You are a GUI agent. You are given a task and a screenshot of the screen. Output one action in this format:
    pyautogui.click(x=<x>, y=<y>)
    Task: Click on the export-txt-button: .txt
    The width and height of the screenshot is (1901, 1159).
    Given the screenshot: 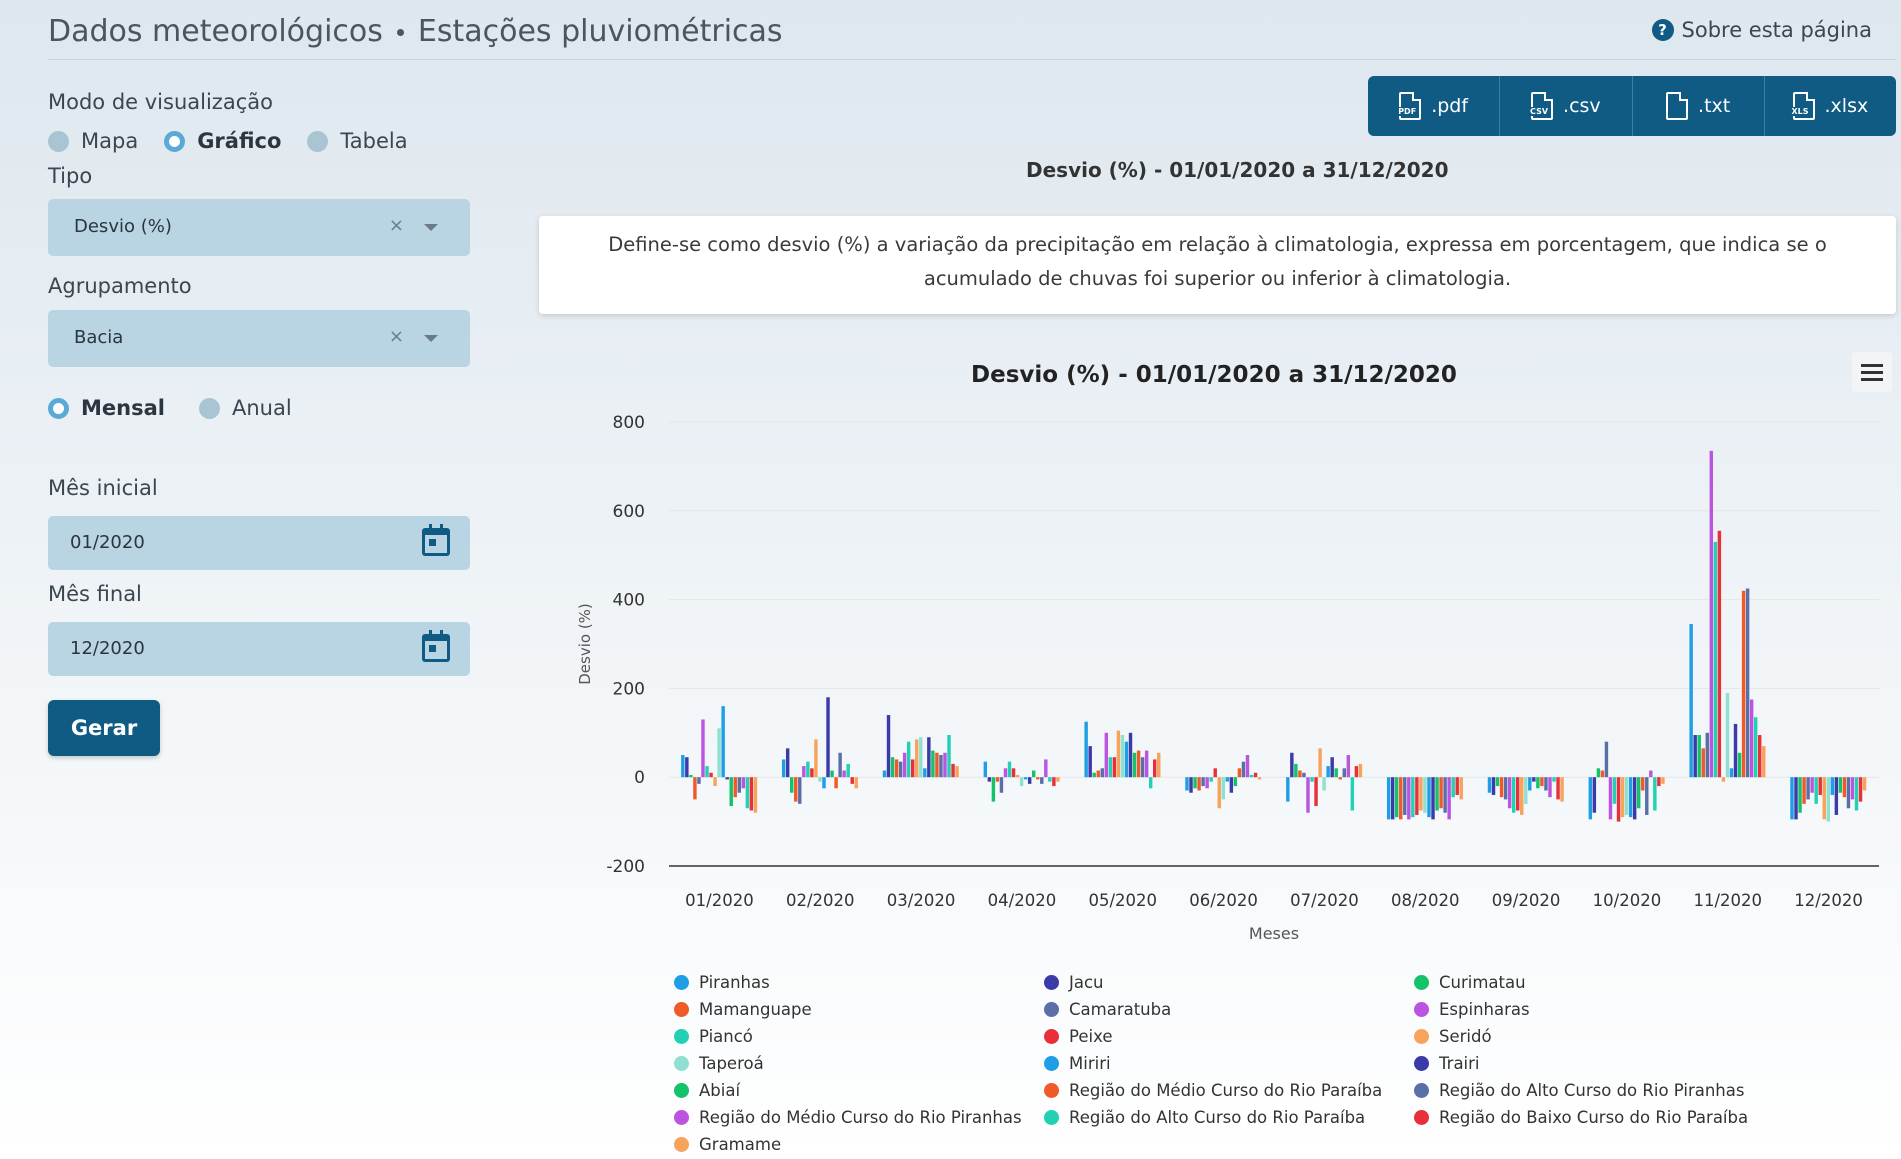 What is the action you would take?
    pyautogui.click(x=1699, y=106)
    